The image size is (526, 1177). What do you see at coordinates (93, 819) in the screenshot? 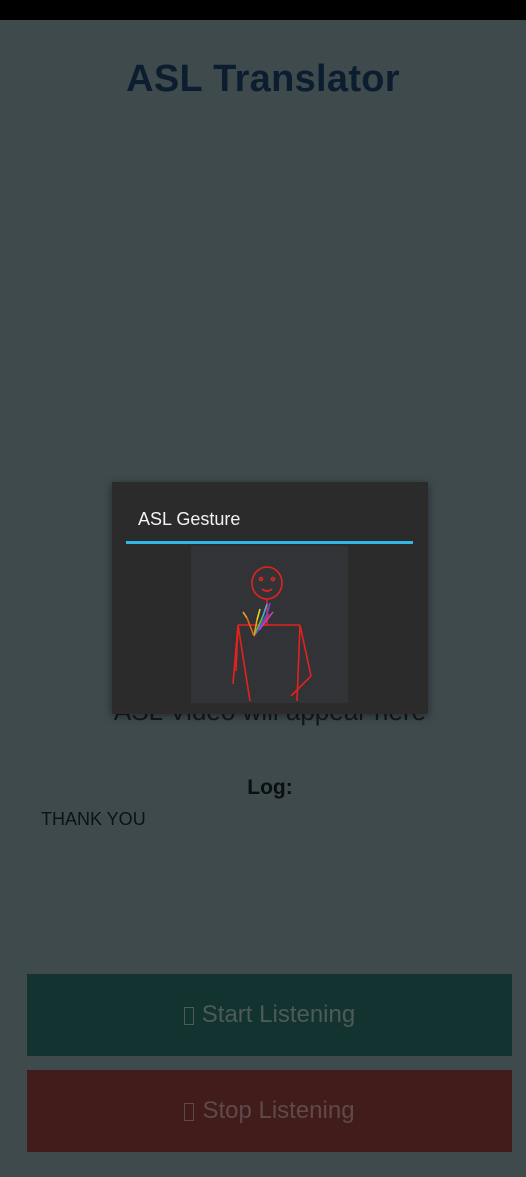
I see `log-text: THANK YOU` at bounding box center [93, 819].